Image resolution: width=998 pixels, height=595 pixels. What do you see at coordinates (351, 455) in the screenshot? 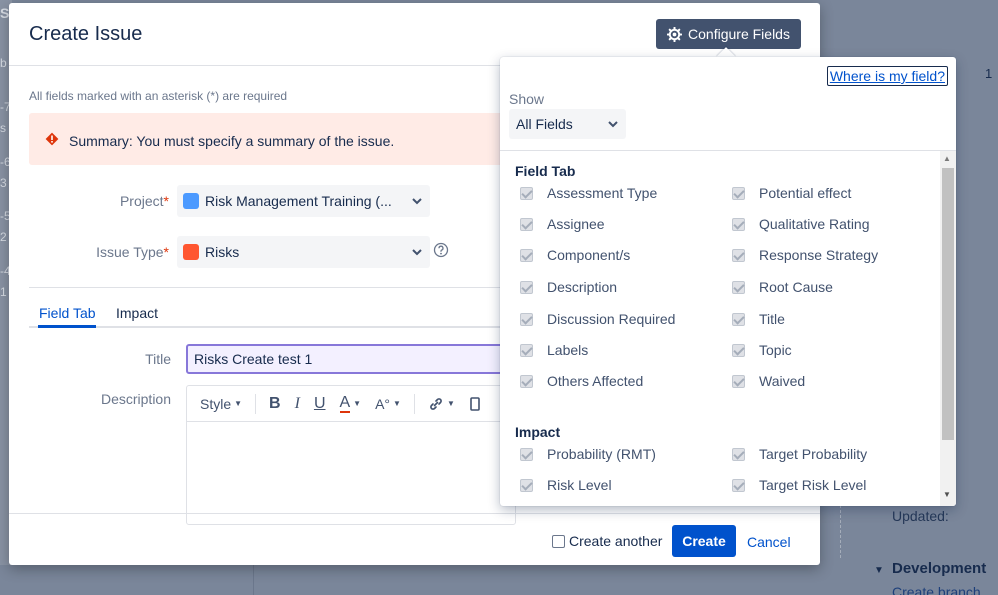
I see `description-editor: Style ▼ B I U A ▼ A° ▼ ▼` at bounding box center [351, 455].